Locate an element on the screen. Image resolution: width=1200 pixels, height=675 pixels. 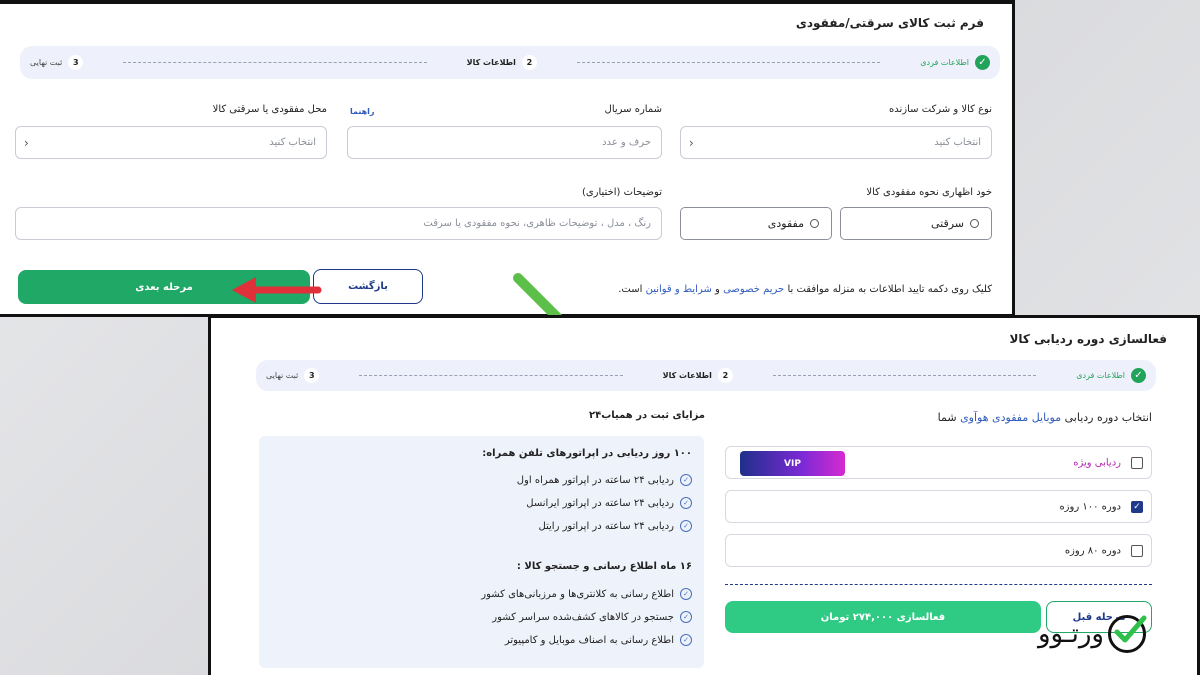
plan-label: دوره ۸۰ روزه is located at coordinates (1092, 550).